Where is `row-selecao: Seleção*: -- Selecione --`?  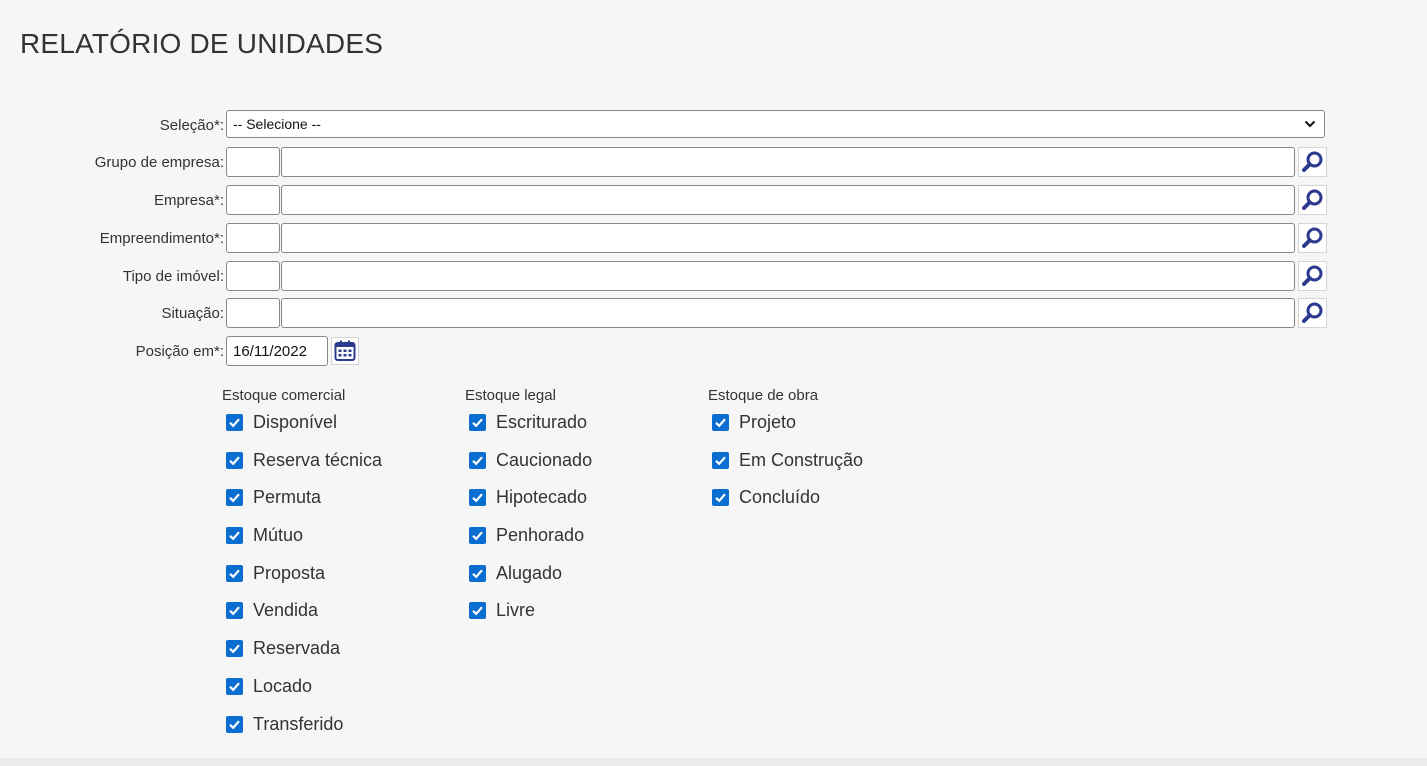 row-selecao: Seleção*: -- Selecione -- is located at coordinates (713, 125).